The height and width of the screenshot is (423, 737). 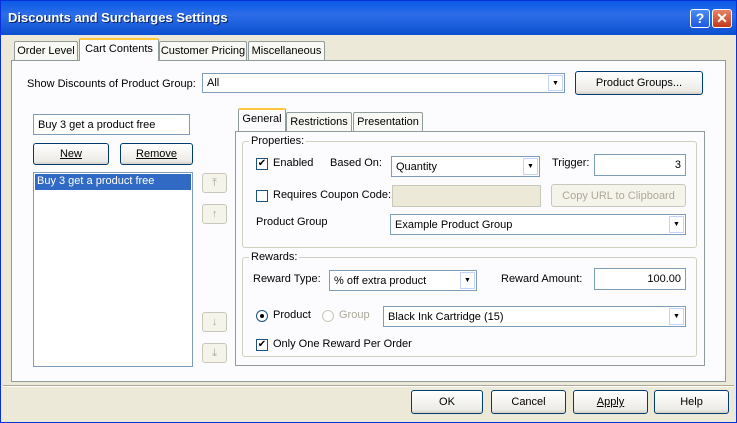 What do you see at coordinates (534, 316) in the screenshot?
I see `reward-product-dropdown: Black Ink Cartridge (15) ▼` at bounding box center [534, 316].